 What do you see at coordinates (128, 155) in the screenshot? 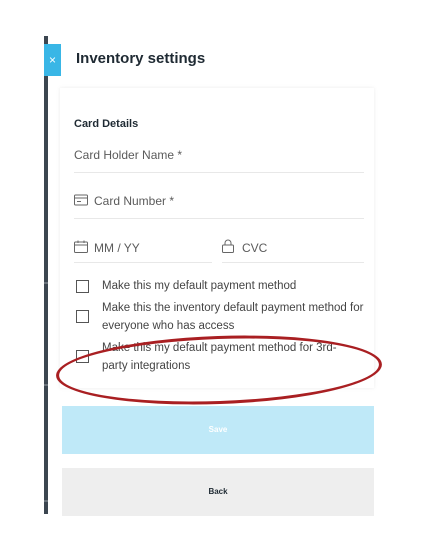
I see `card-holder-name-placeholder: Card Holder Name *` at bounding box center [128, 155].